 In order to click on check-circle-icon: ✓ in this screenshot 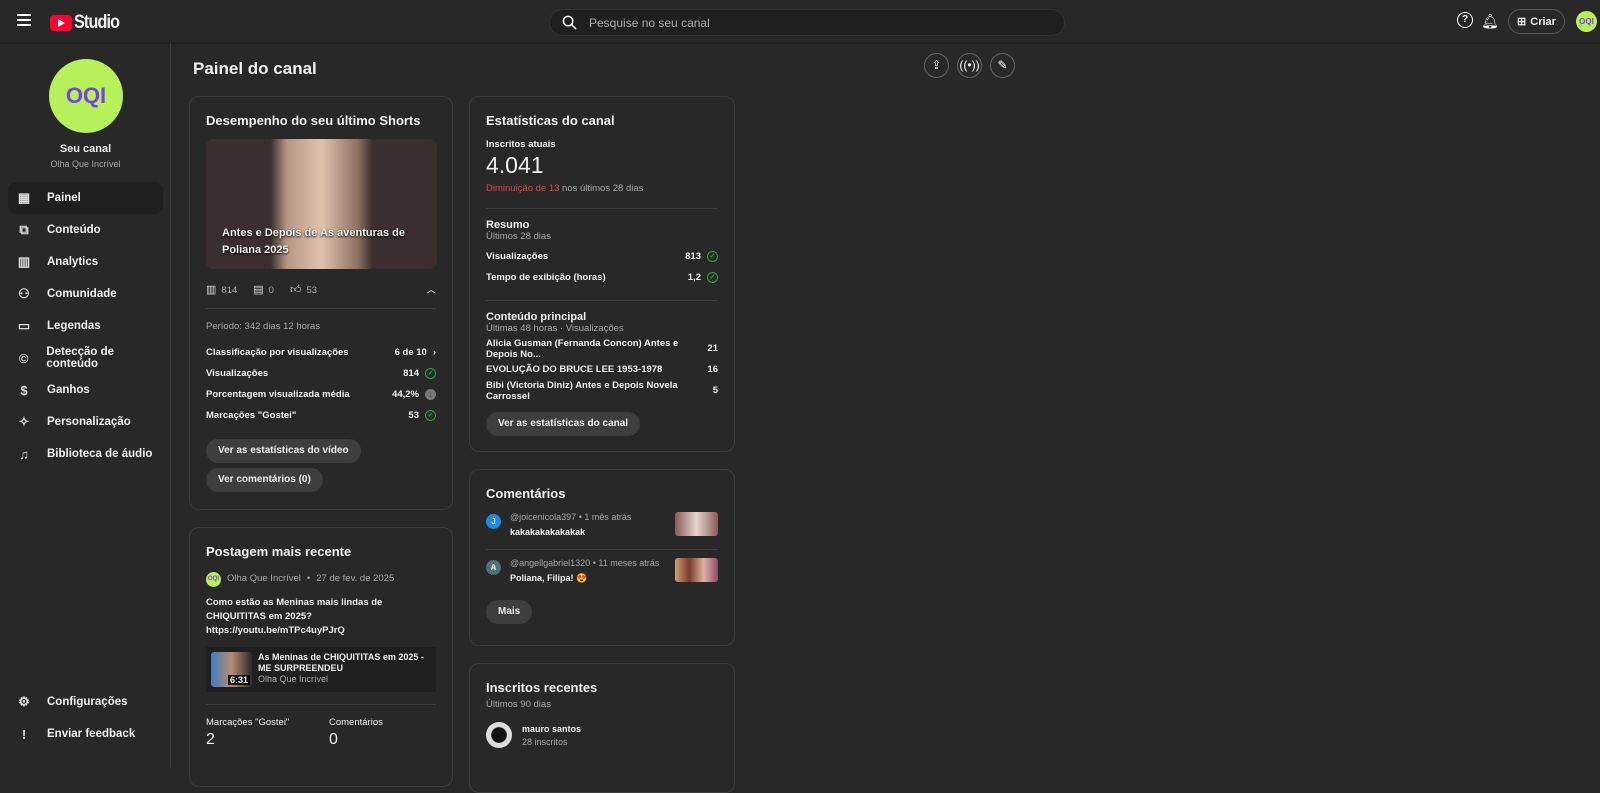, I will do `click(712, 277)`.